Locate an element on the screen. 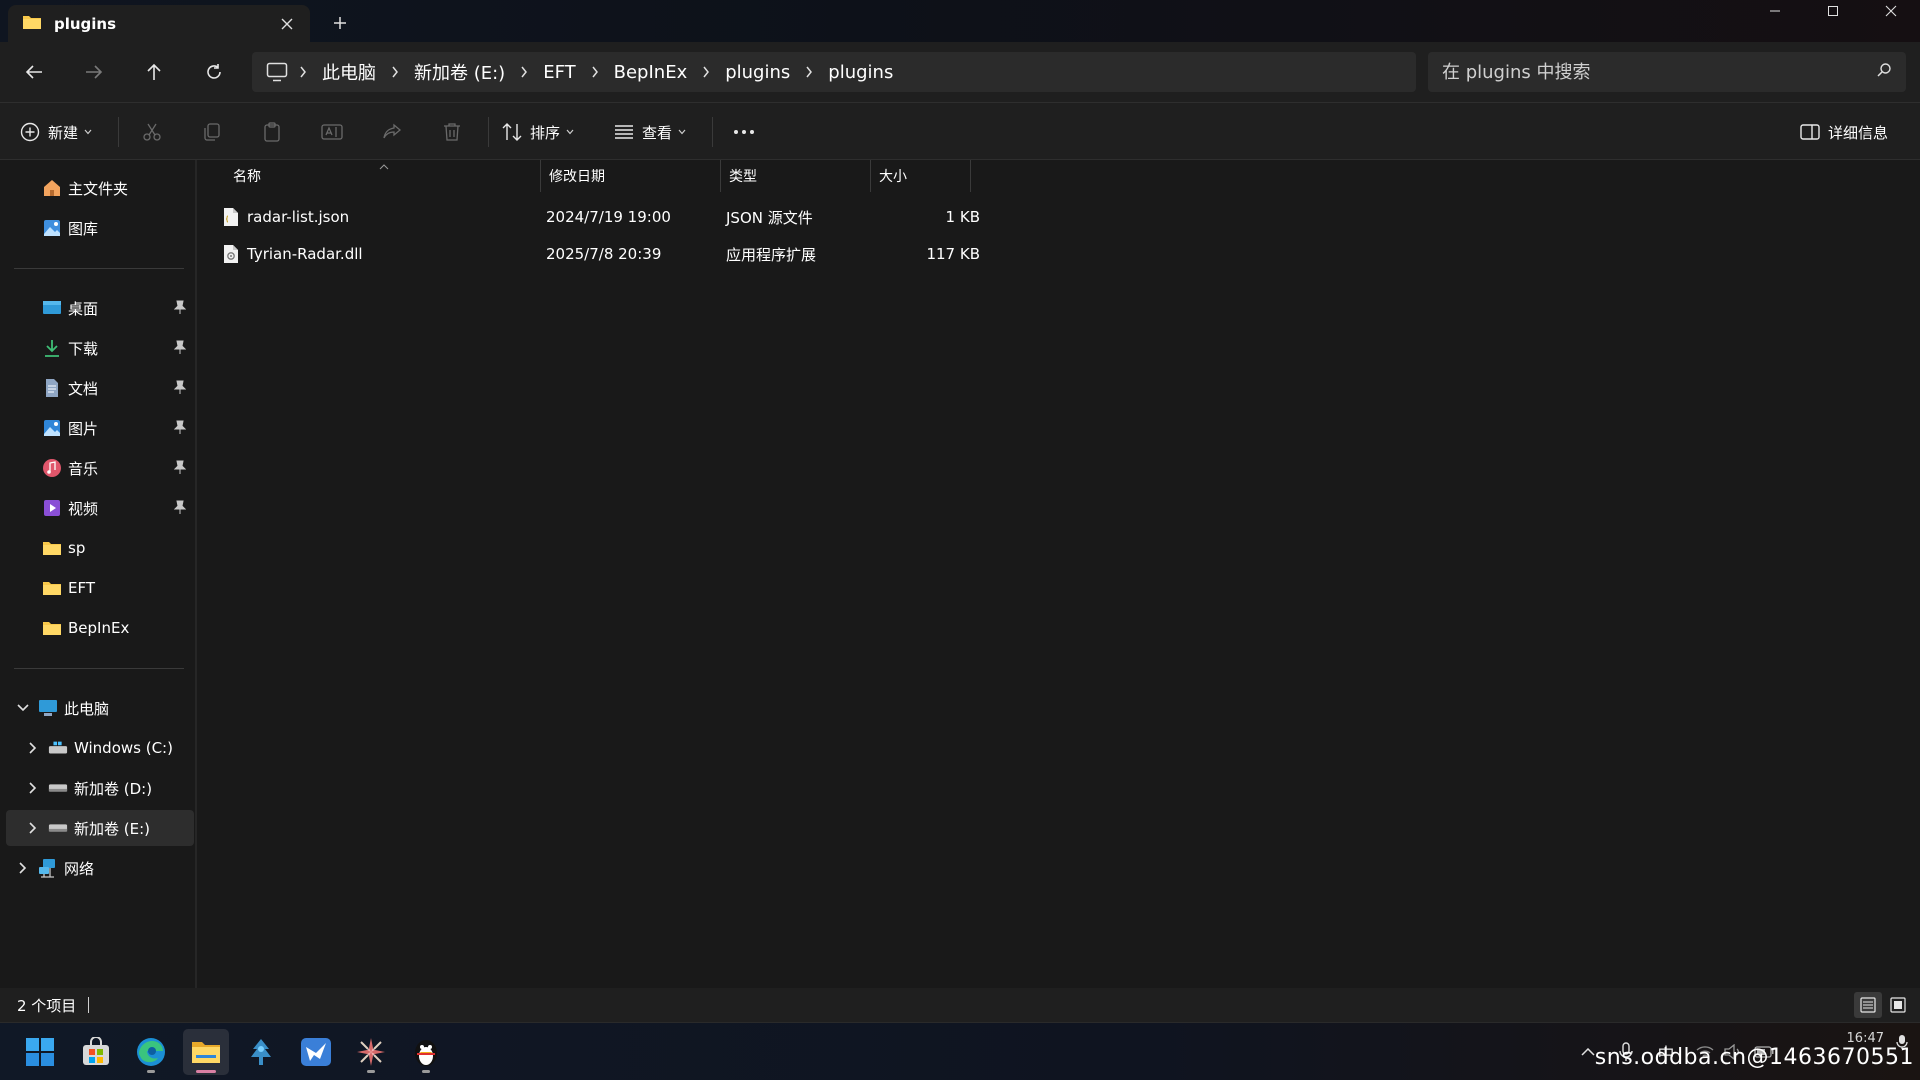 The image size is (1920, 1080). sidebar-item-sp: sp is located at coordinates (100, 548).